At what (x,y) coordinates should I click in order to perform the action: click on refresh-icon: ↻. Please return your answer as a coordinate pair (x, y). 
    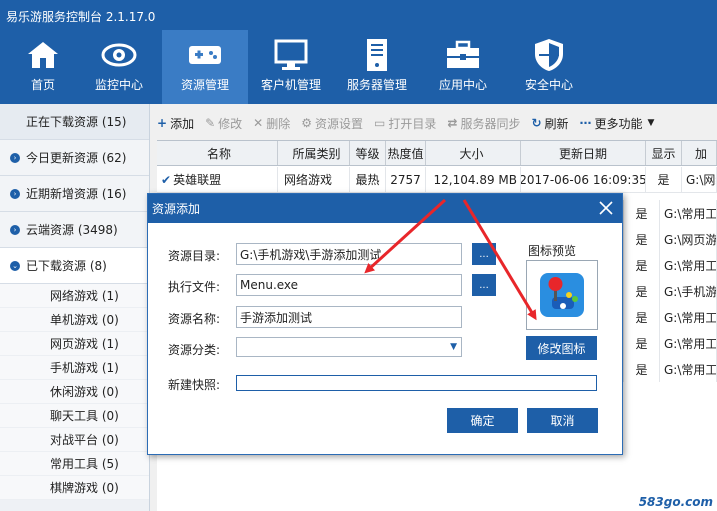
    Looking at the image, I should click on (536, 123).